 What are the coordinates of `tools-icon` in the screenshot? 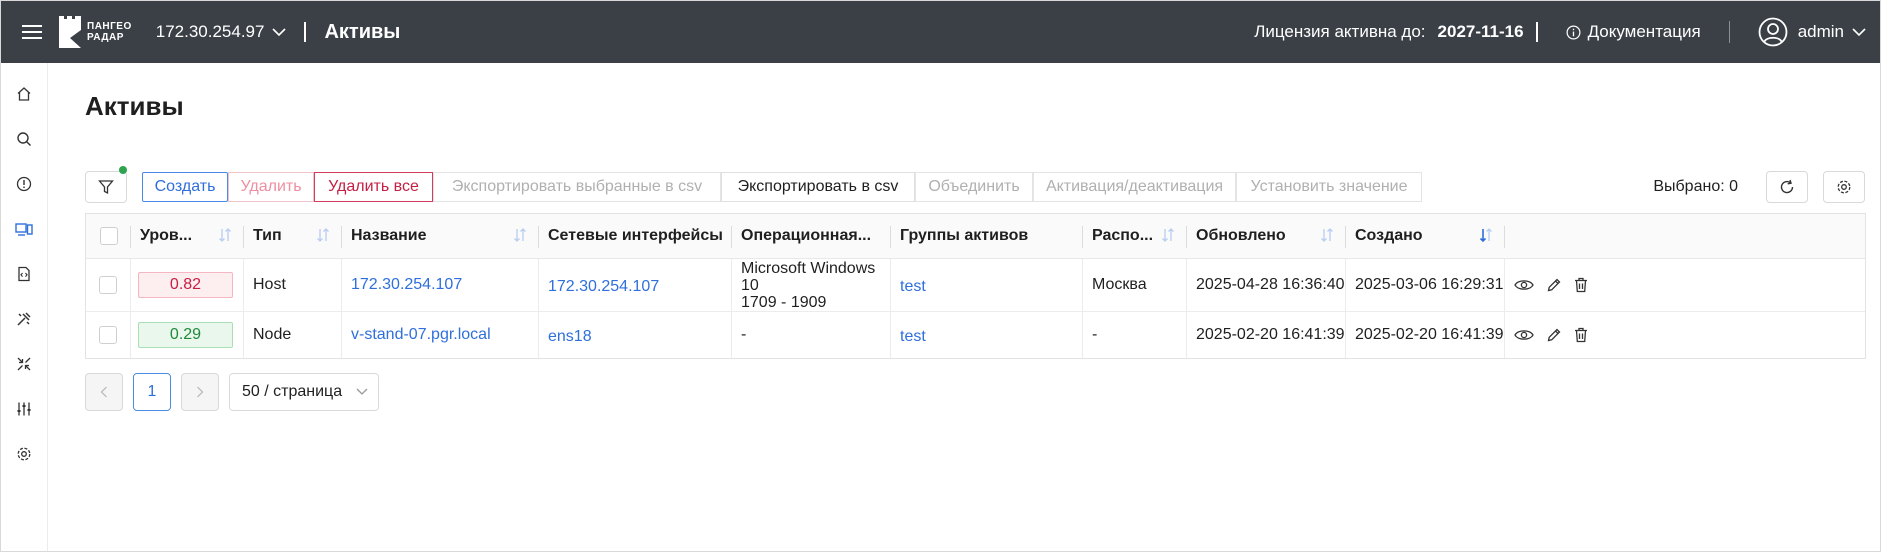 It's located at (24, 319).